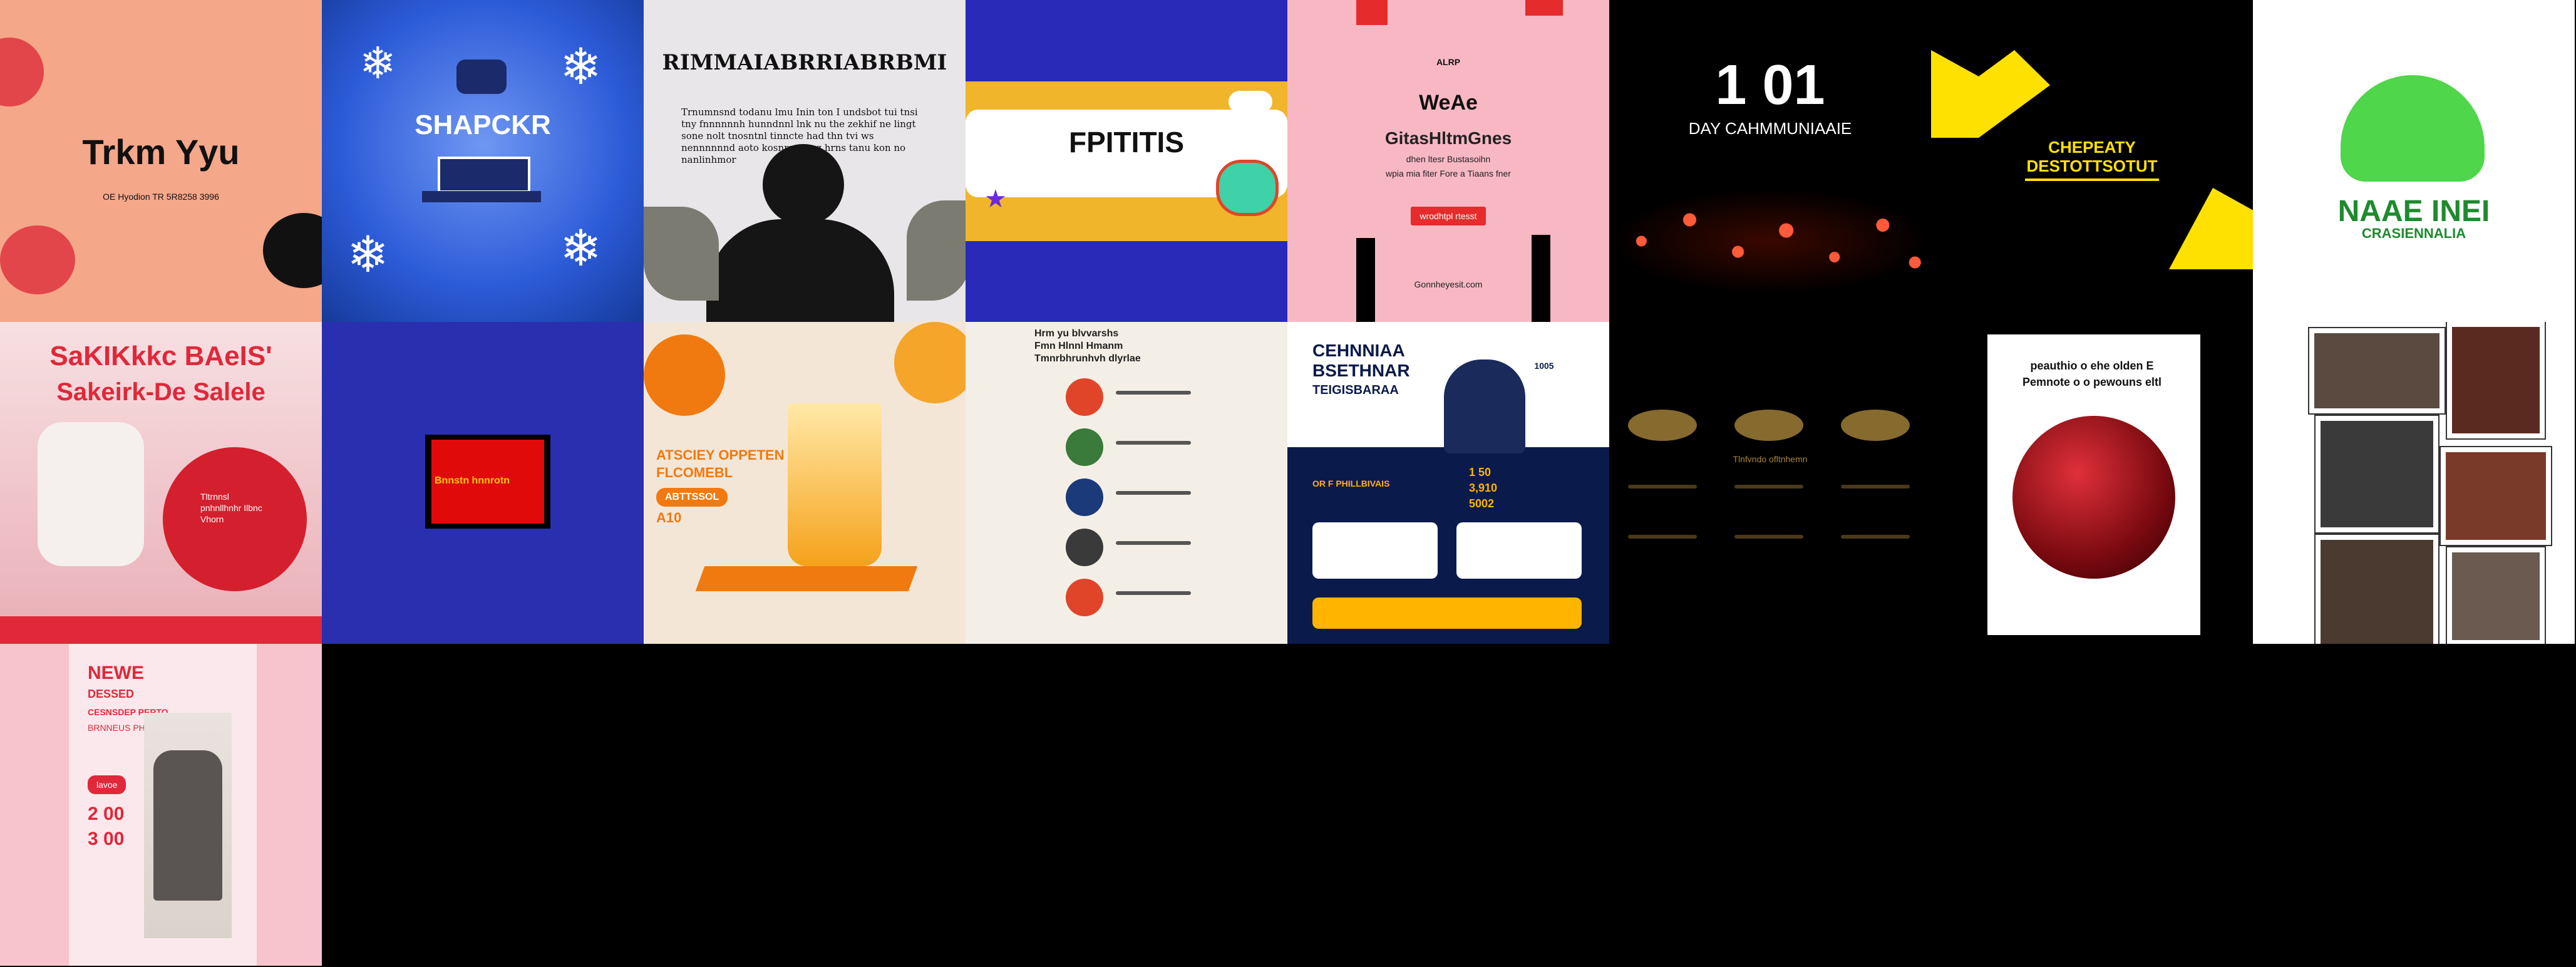 The width and height of the screenshot is (2576, 967). What do you see at coordinates (2413, 128) in the screenshot?
I see `leaf-logo-icon` at bounding box center [2413, 128].